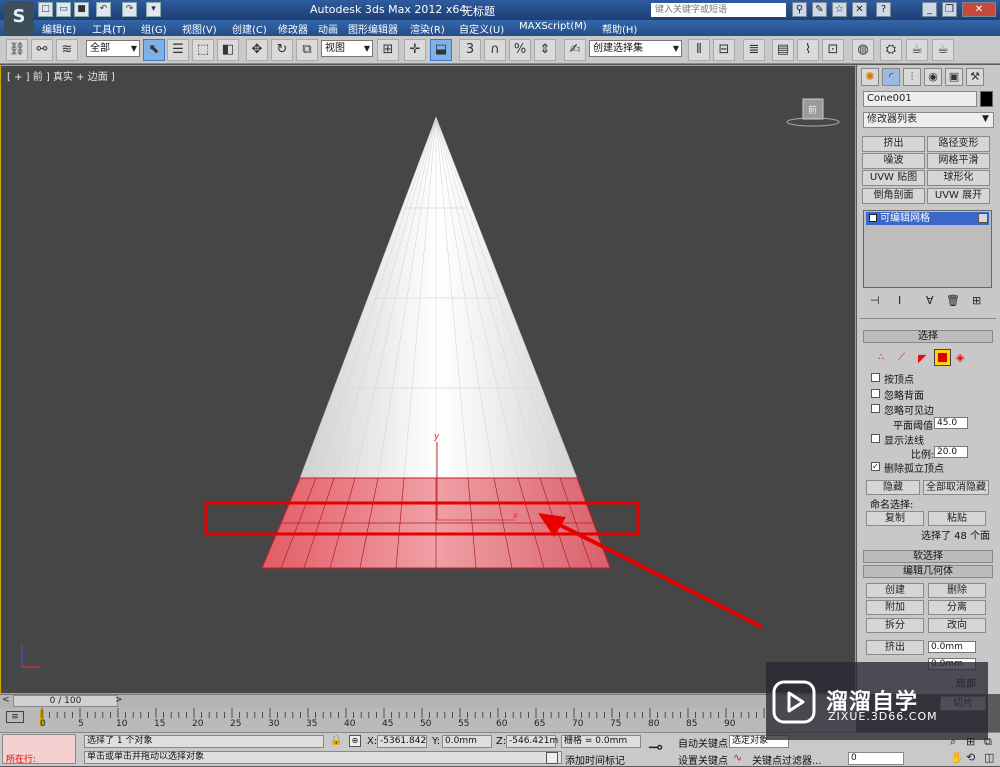 The image size is (1000, 767). Describe the element at coordinates (154, 50) in the screenshot. I see `select-object-icon: ⬉` at that location.